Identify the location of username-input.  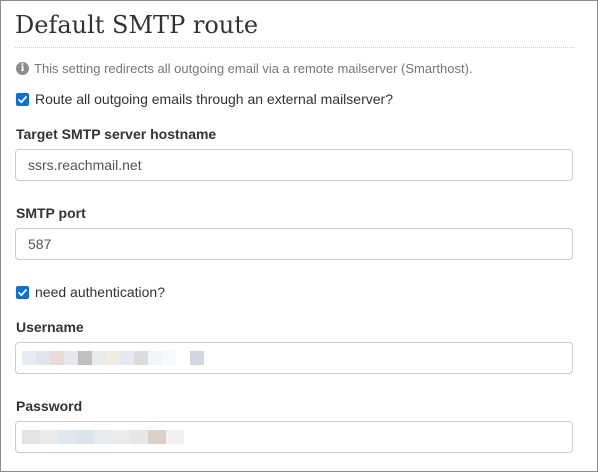
(294, 358).